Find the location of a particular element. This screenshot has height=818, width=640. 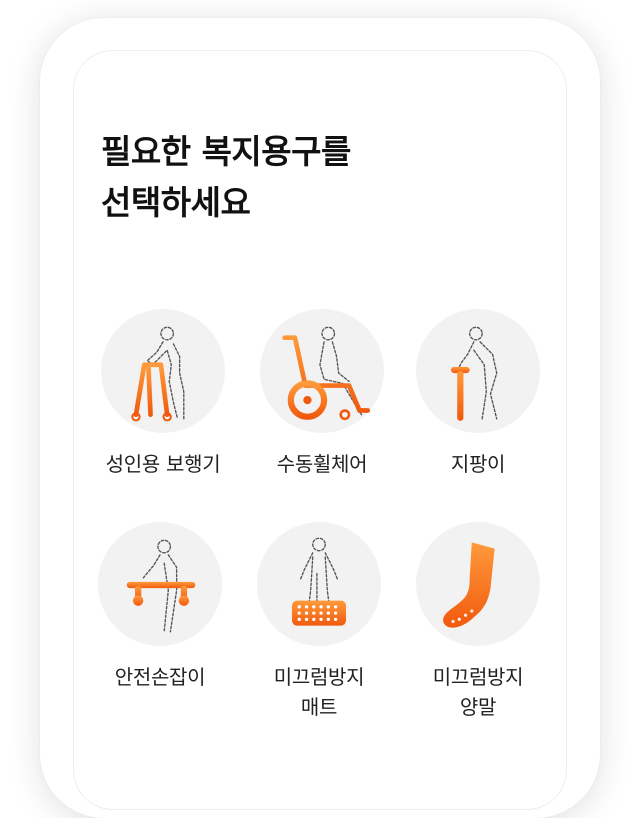

cane-icon is located at coordinates (474, 373).